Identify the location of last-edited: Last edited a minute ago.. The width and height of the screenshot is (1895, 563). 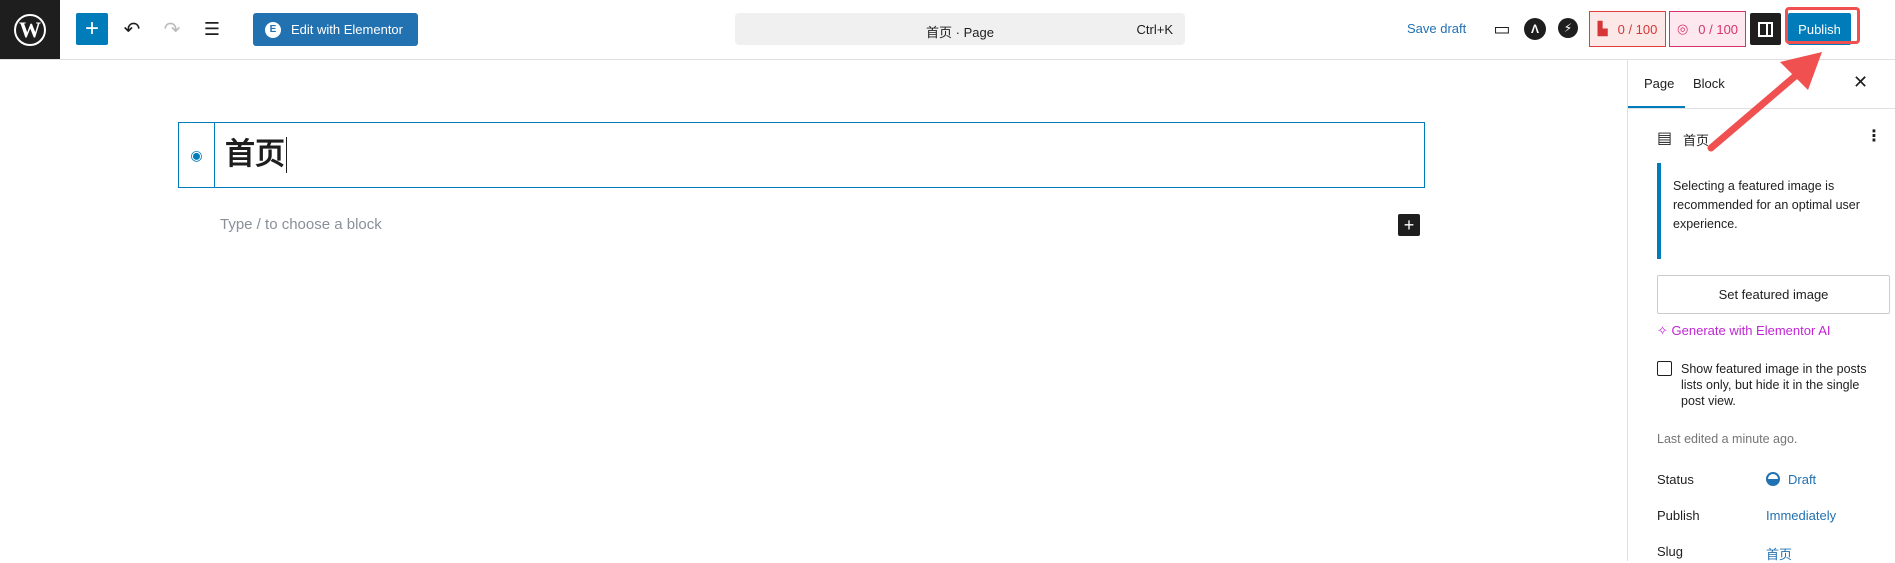
(1727, 439).